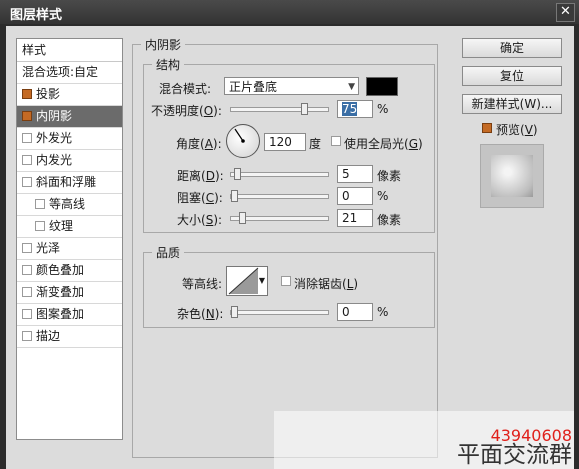 The image size is (579, 469). Describe the element at coordinates (48, 248) in the screenshot. I see `style-item-label: 光泽` at that location.